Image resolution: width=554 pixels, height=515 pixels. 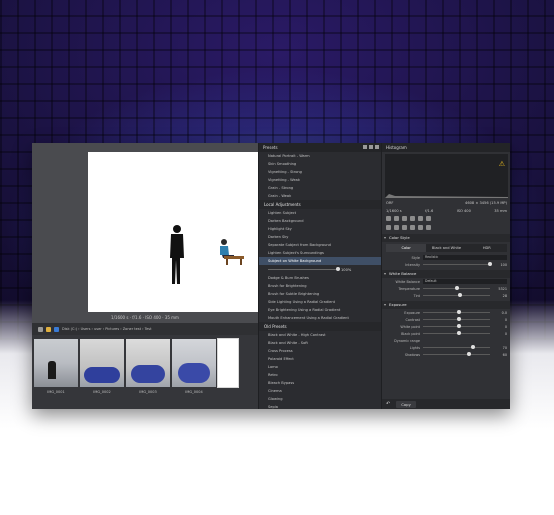 I want to click on preset-item: Highlight Sky, so click(x=320, y=229).